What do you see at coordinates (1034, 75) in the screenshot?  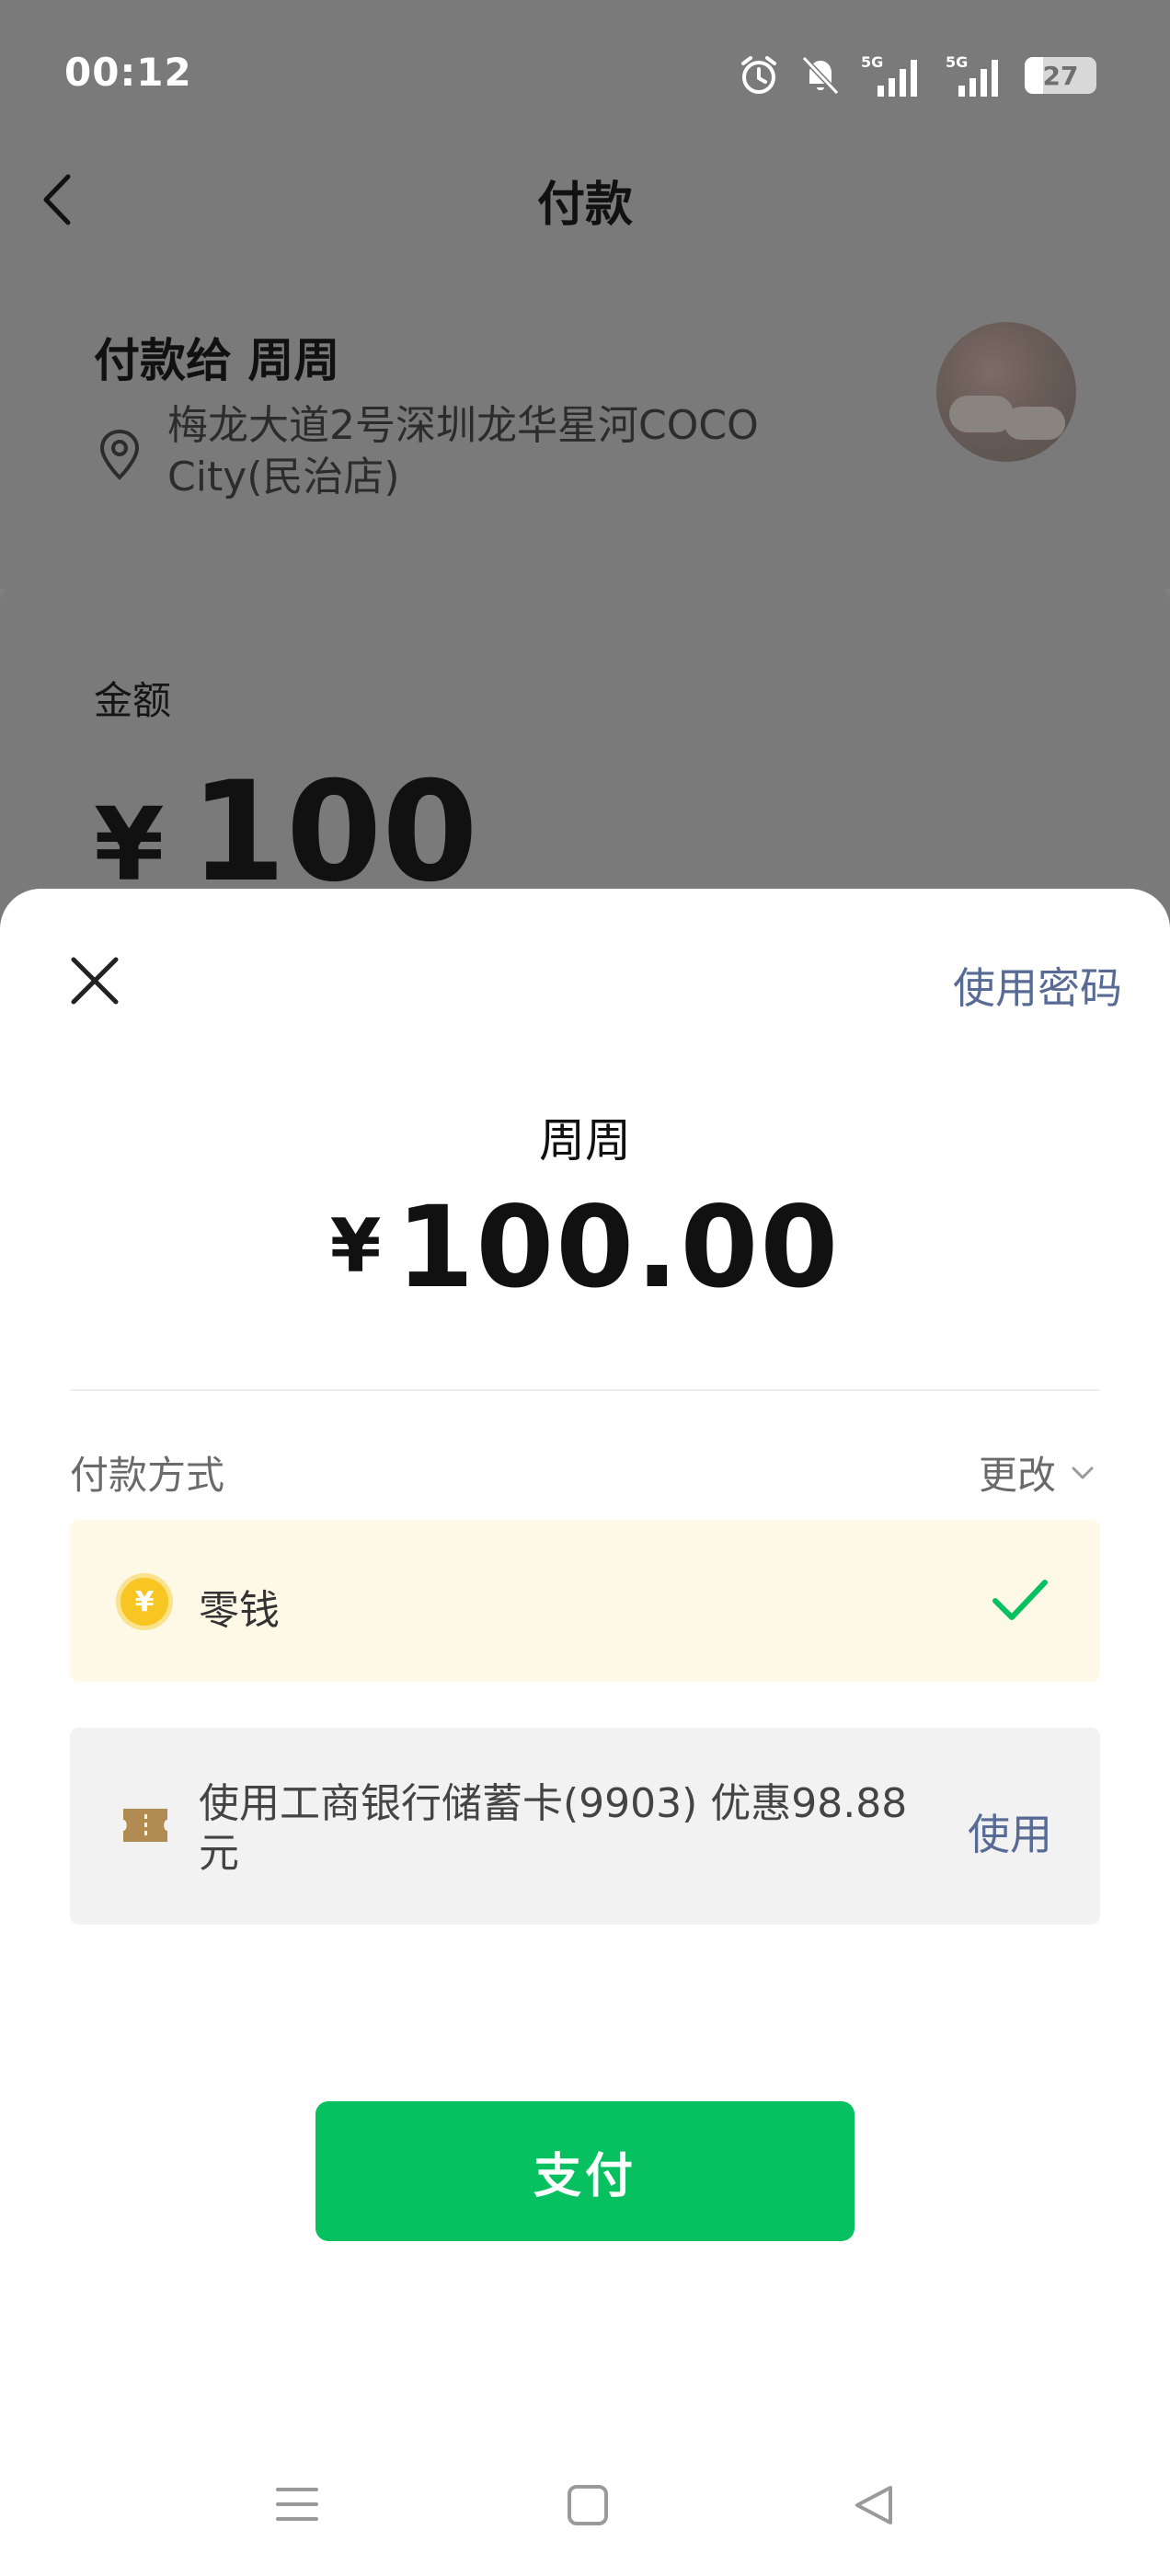 I see `battery-fill` at bounding box center [1034, 75].